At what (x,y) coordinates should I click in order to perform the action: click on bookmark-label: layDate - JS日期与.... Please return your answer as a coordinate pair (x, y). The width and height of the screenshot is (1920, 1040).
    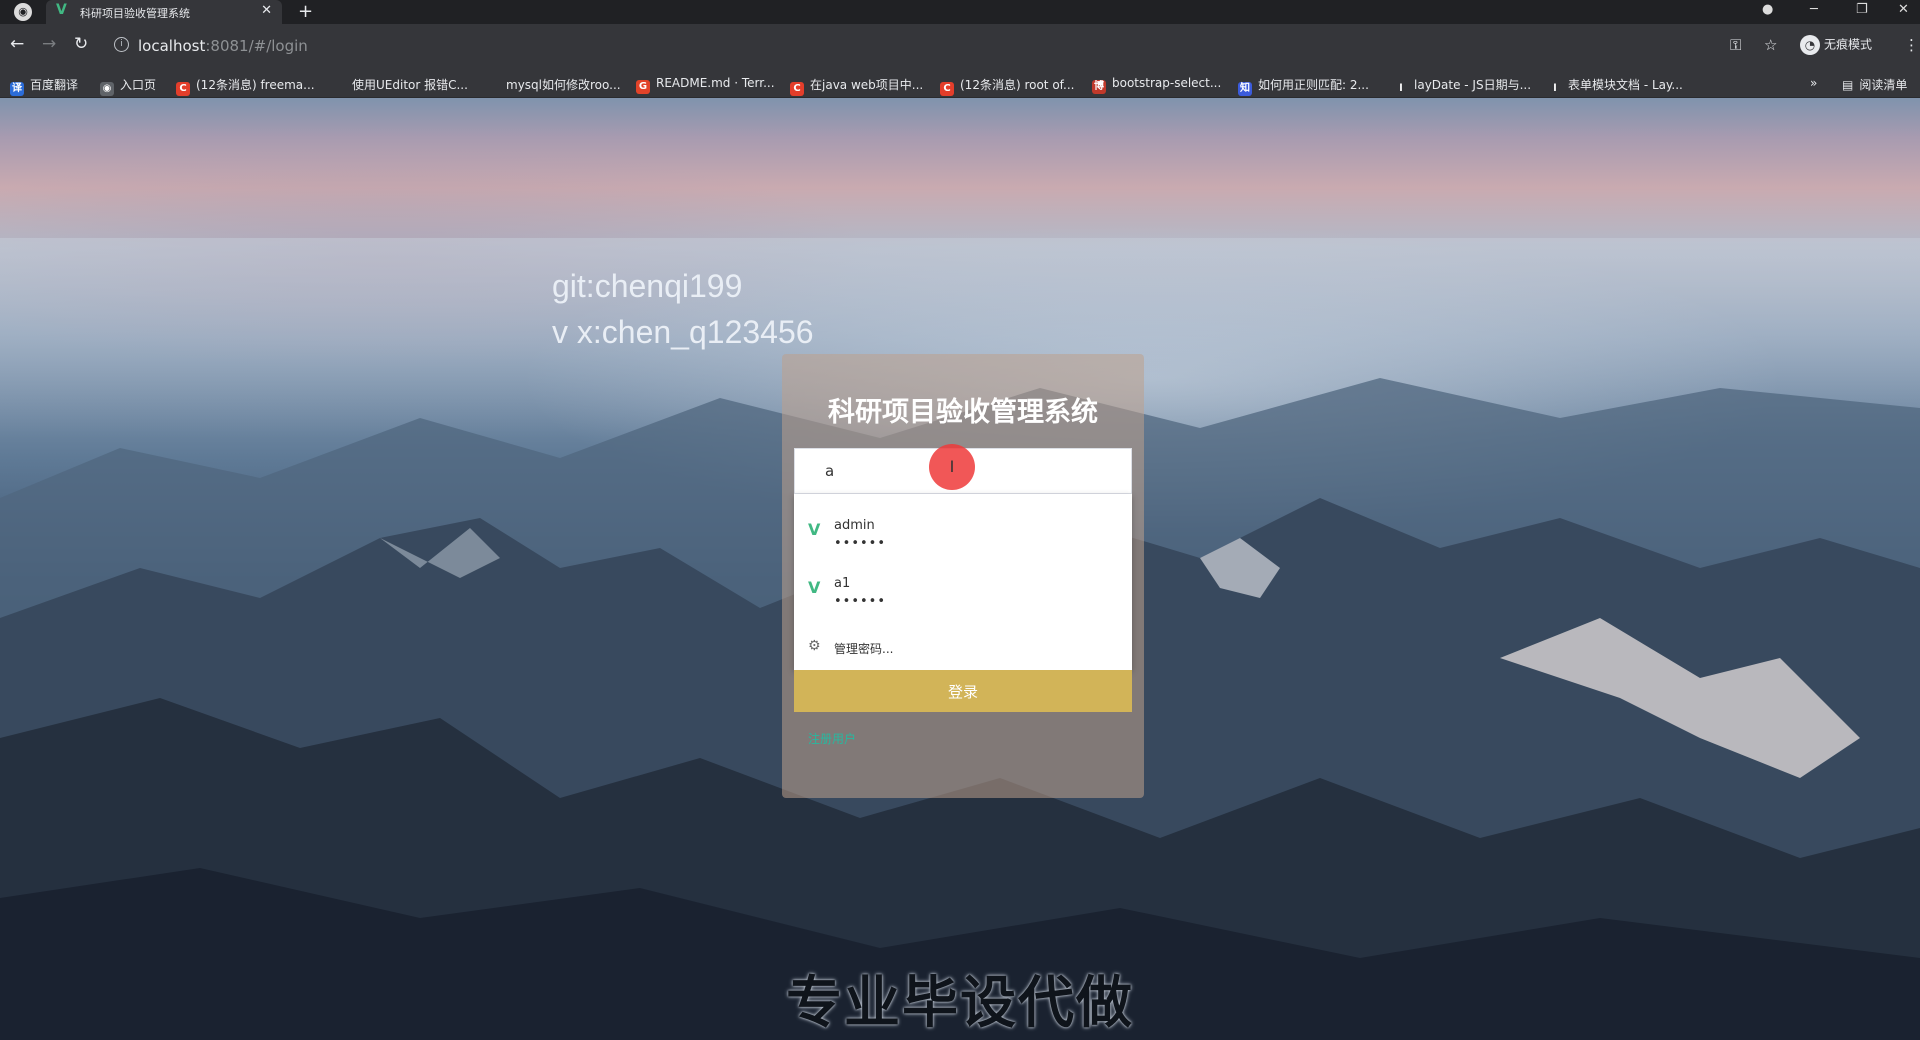
    Looking at the image, I should click on (1473, 85).